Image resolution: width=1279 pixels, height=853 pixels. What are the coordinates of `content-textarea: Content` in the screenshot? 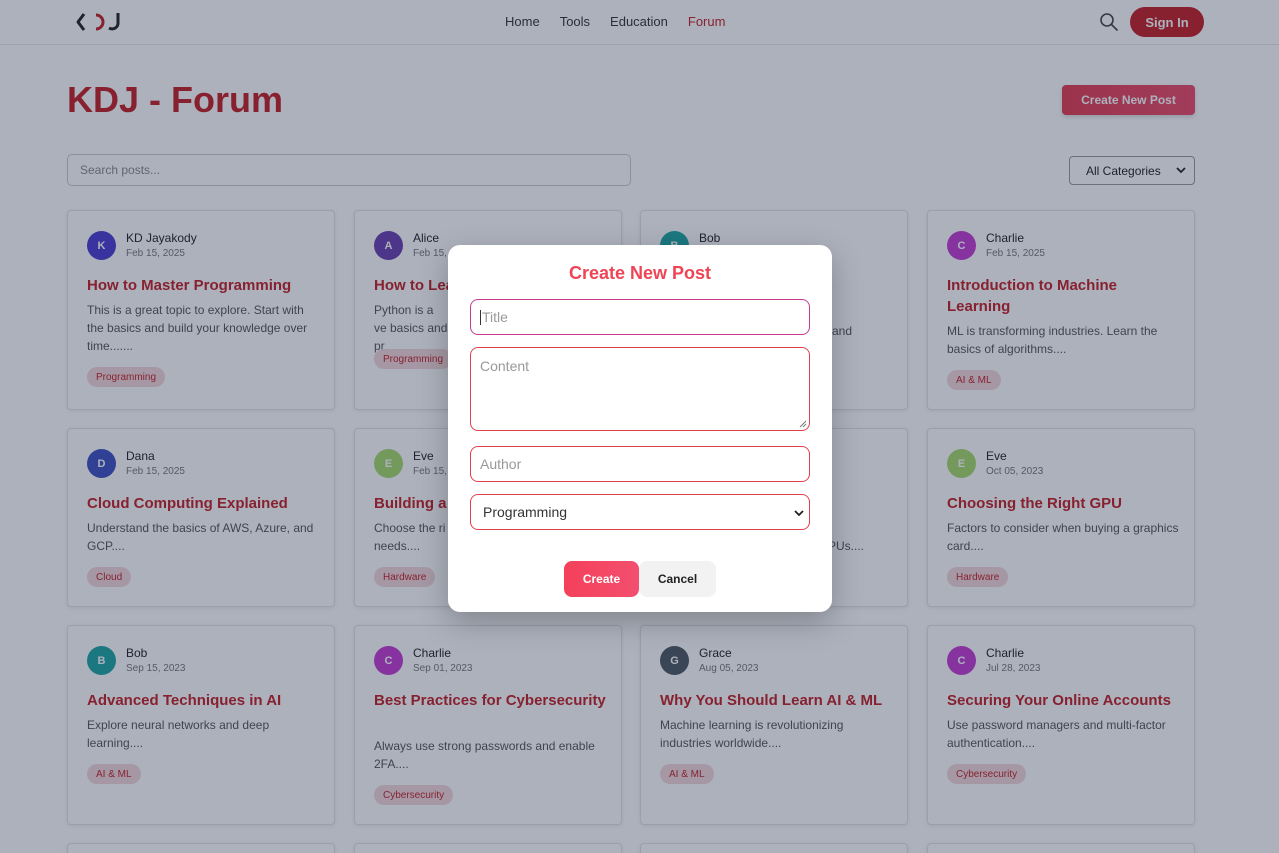 It's located at (640, 389).